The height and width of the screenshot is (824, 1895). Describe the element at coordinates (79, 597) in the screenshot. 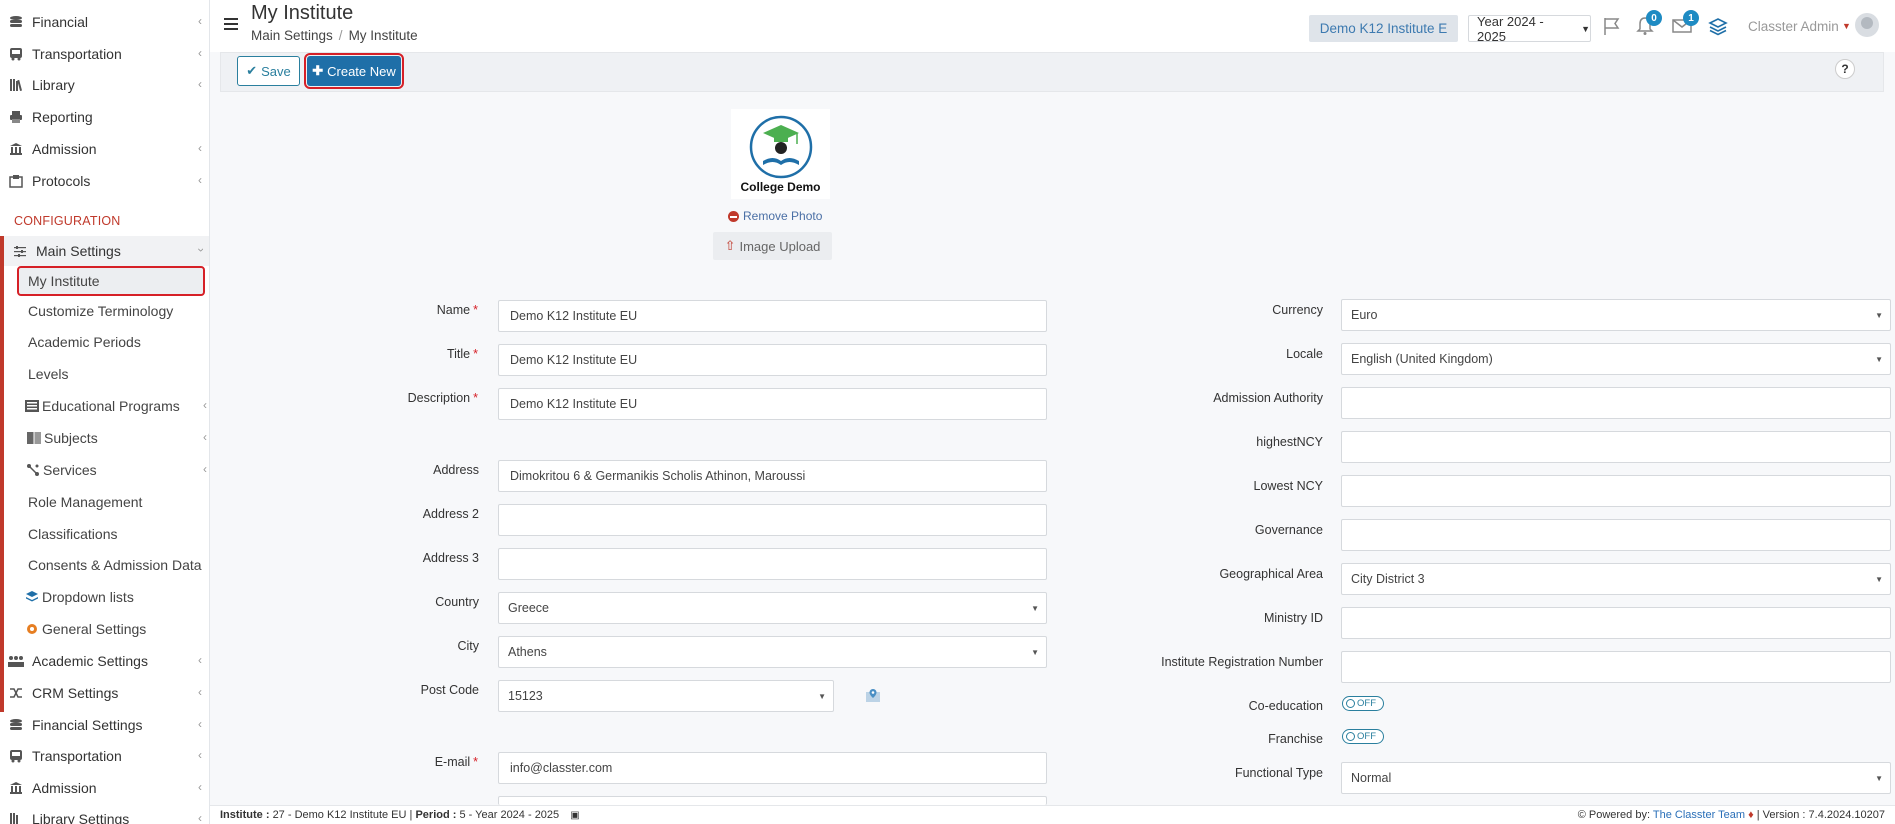

I see `sidebar-item-dropdown-lists: Dropdown lists` at that location.